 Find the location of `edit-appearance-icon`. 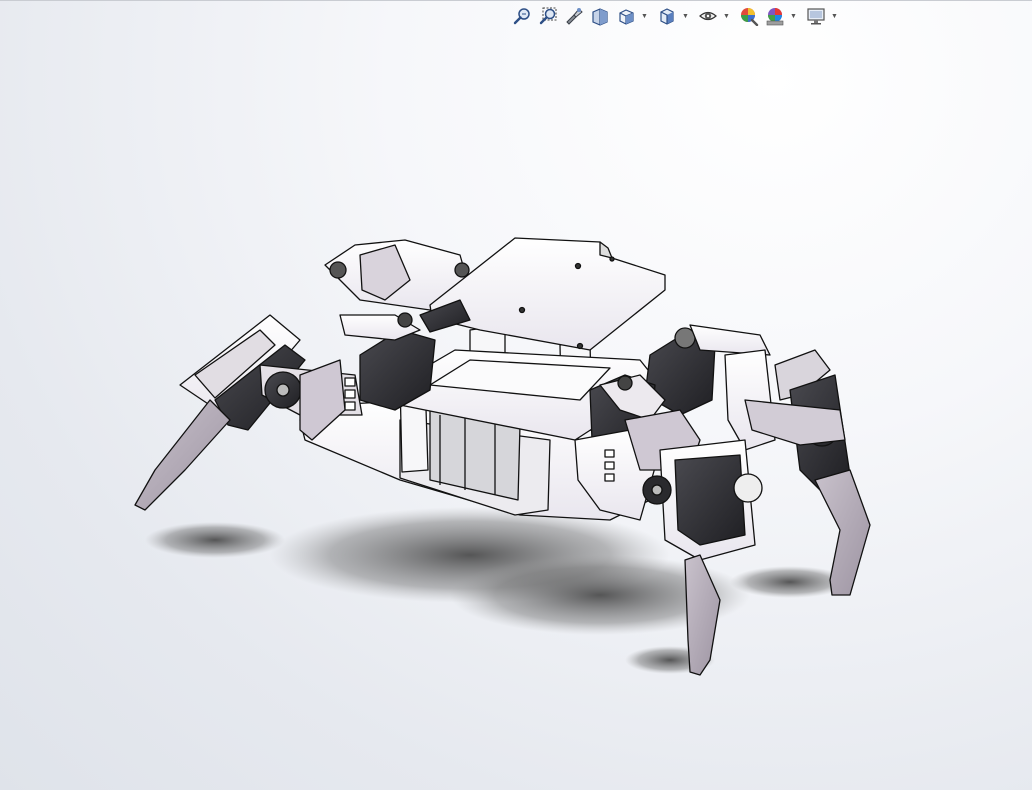

edit-appearance-icon is located at coordinates (750, 17).